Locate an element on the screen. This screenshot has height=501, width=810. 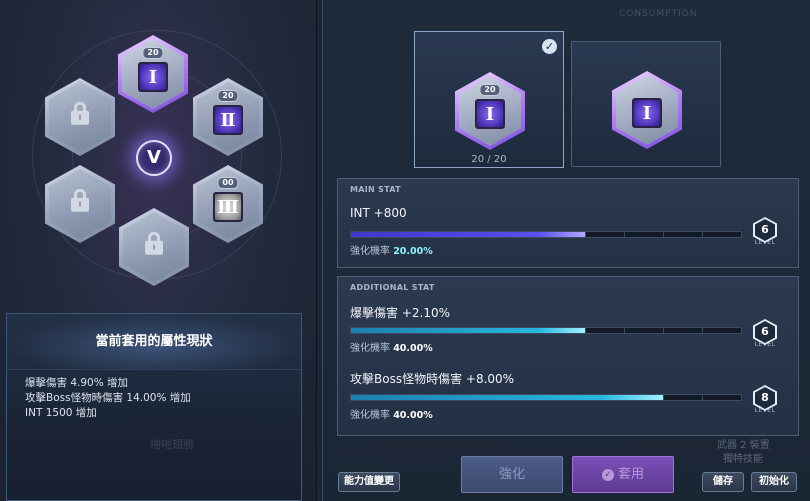
card-core-hex: Ⅰ is located at coordinates (647, 110).